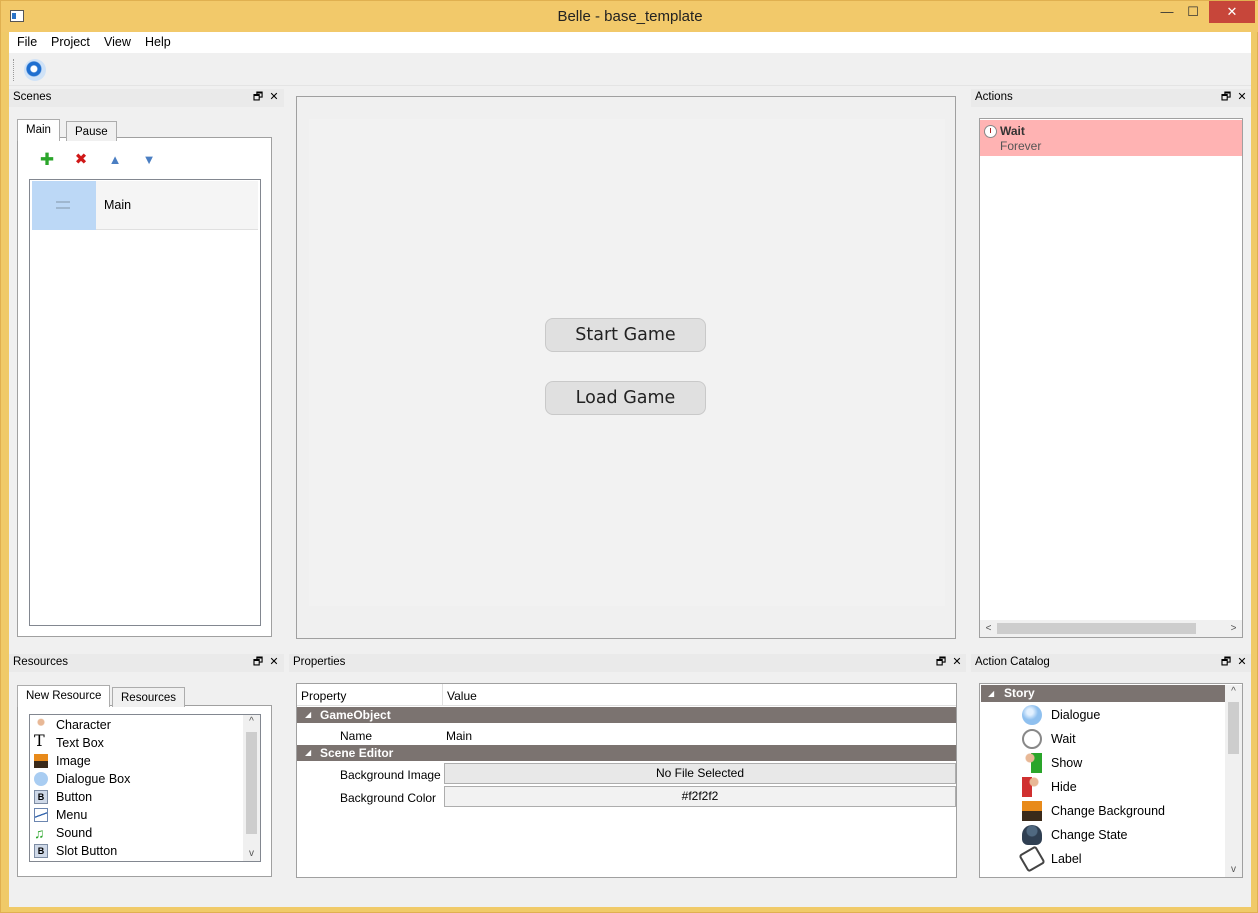 The height and width of the screenshot is (913, 1258). Describe the element at coordinates (1233, 628) in the screenshot. I see `scroll-right-icon: >` at that location.